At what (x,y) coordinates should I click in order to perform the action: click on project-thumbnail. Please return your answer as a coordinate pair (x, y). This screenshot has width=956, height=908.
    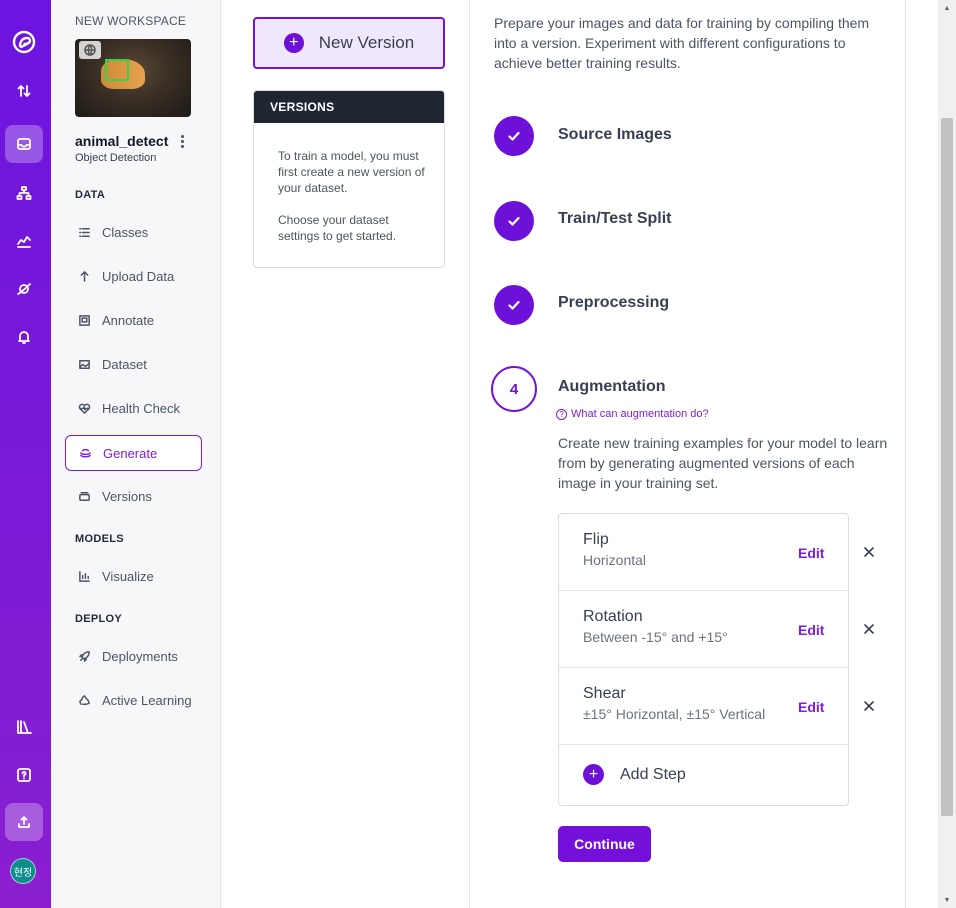
    Looking at the image, I should click on (133, 78).